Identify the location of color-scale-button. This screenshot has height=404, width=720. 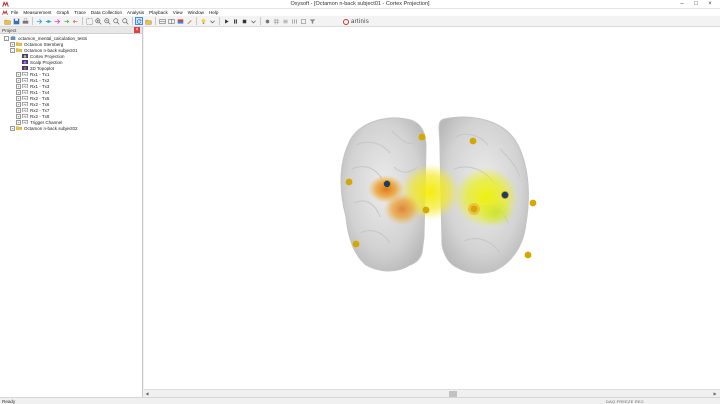
(180, 21).